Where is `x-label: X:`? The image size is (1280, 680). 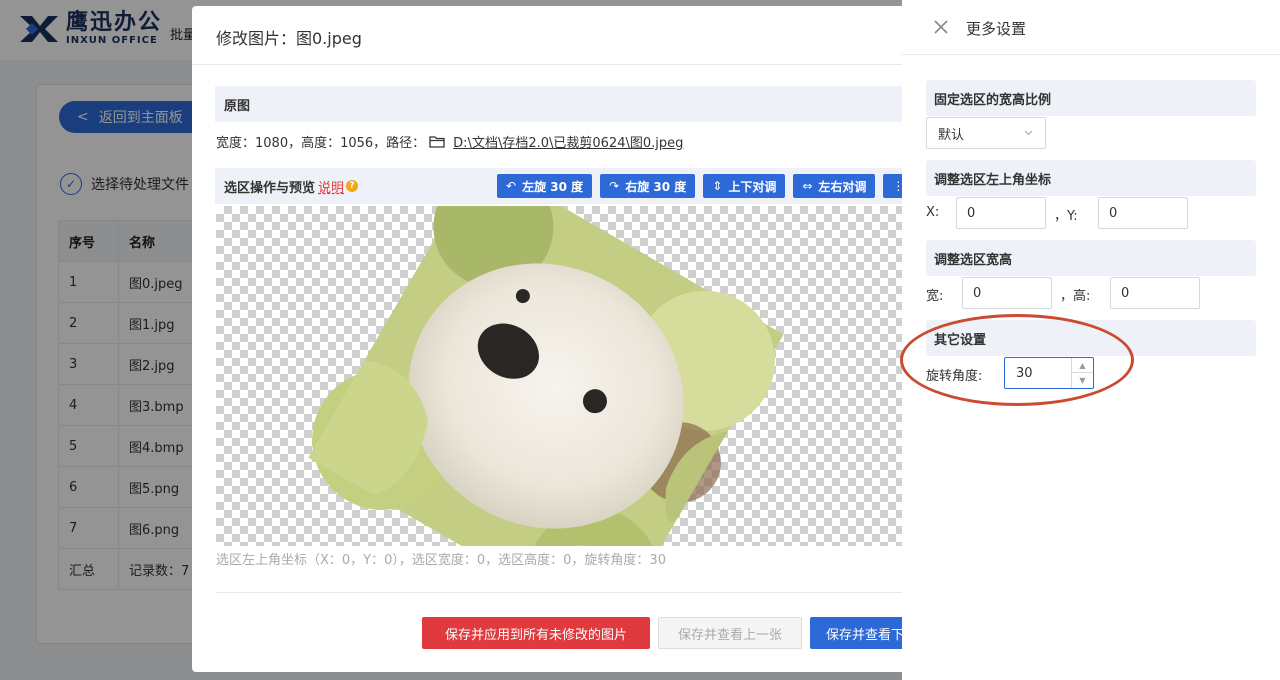 x-label: X: is located at coordinates (933, 212).